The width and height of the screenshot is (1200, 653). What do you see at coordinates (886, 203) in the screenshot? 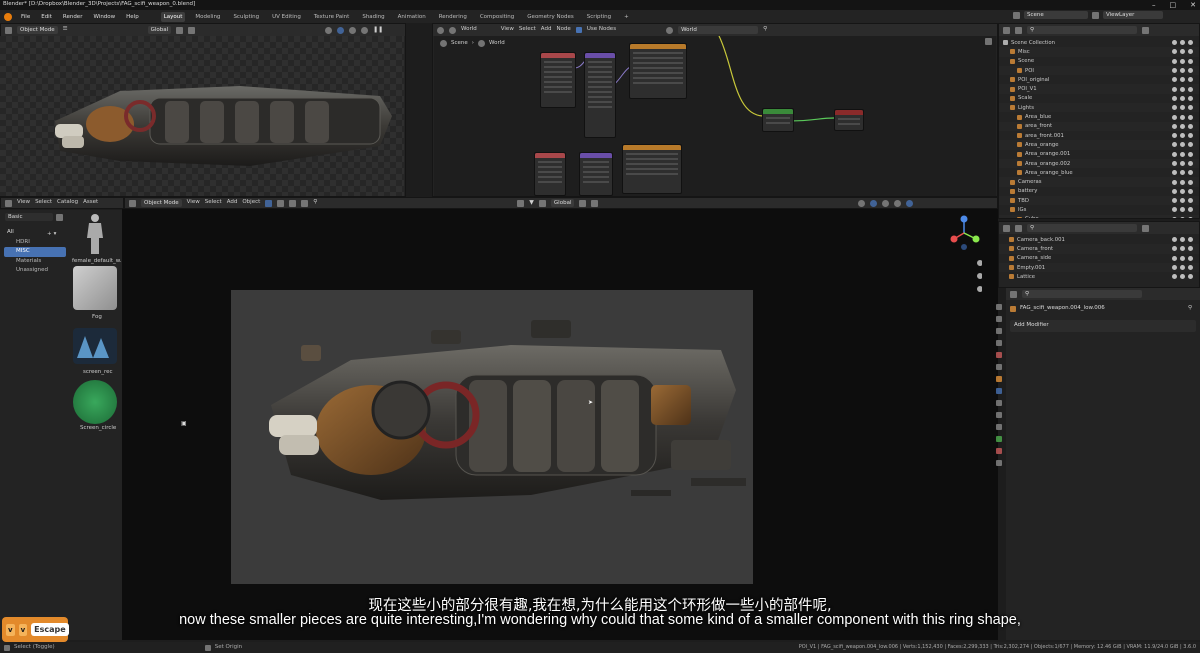
I see `wireframe-shading-icon` at bounding box center [886, 203].